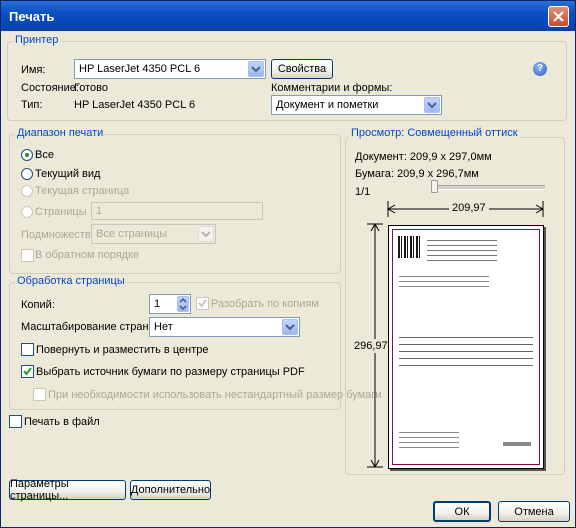 This screenshot has height=528, width=576. Describe the element at coordinates (122, 350) in the screenshot. I see `auto-rotate-label: Повернуть и разместить в центре` at that location.